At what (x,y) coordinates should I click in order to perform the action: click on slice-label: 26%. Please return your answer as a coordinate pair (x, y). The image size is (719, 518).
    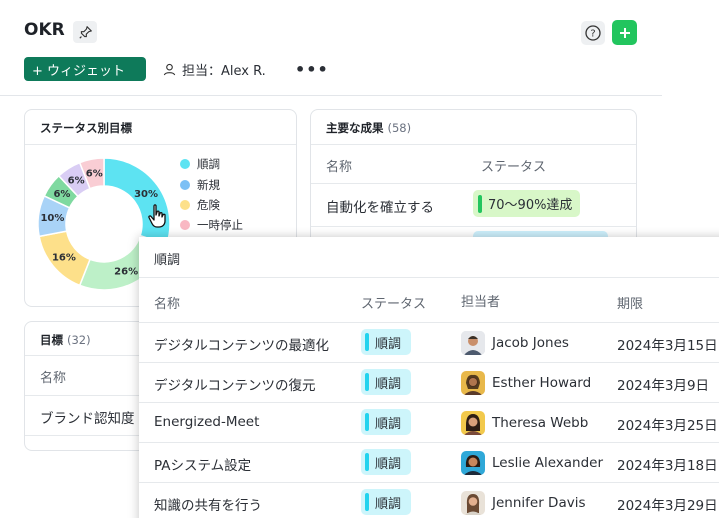
    Looking at the image, I should click on (126, 272).